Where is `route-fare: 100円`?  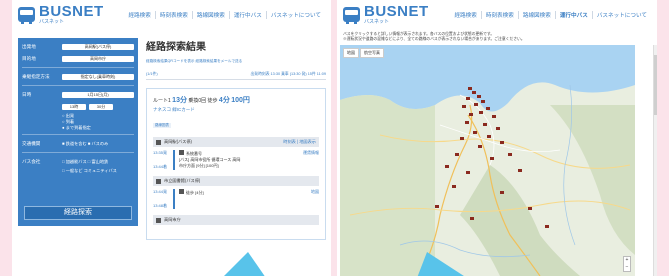
route-fare: 100円 is located at coordinates (240, 100).